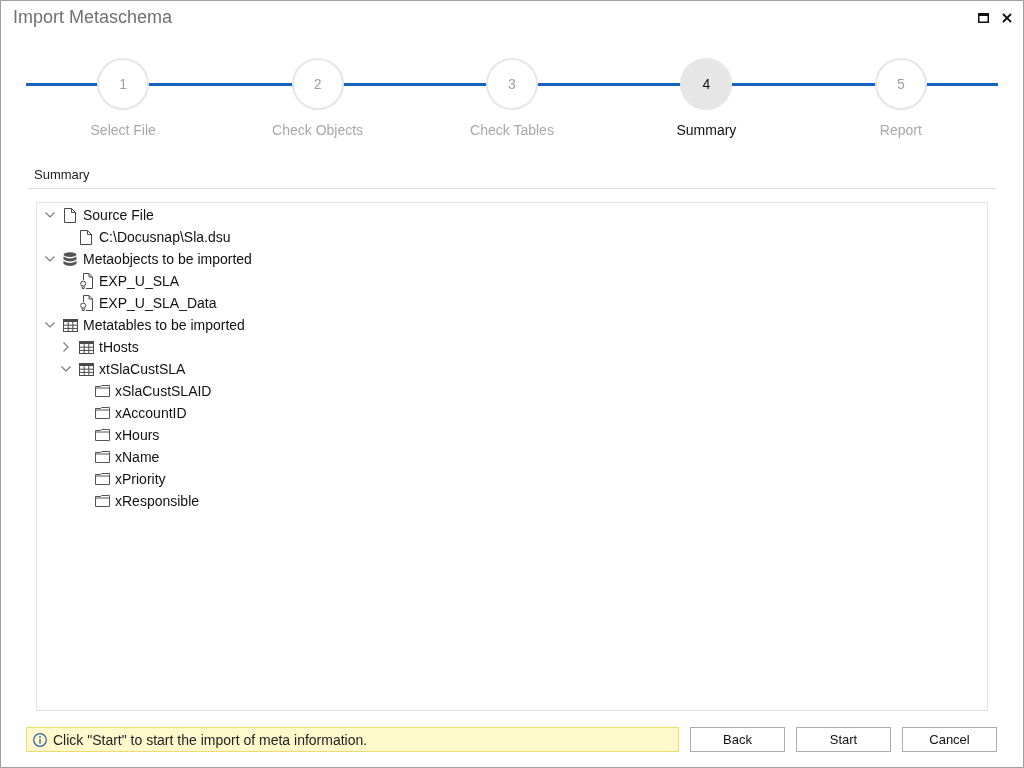  Describe the element at coordinates (210, 739) in the screenshot. I see `info-text: Click "Start" to start the import of meta information.` at that location.